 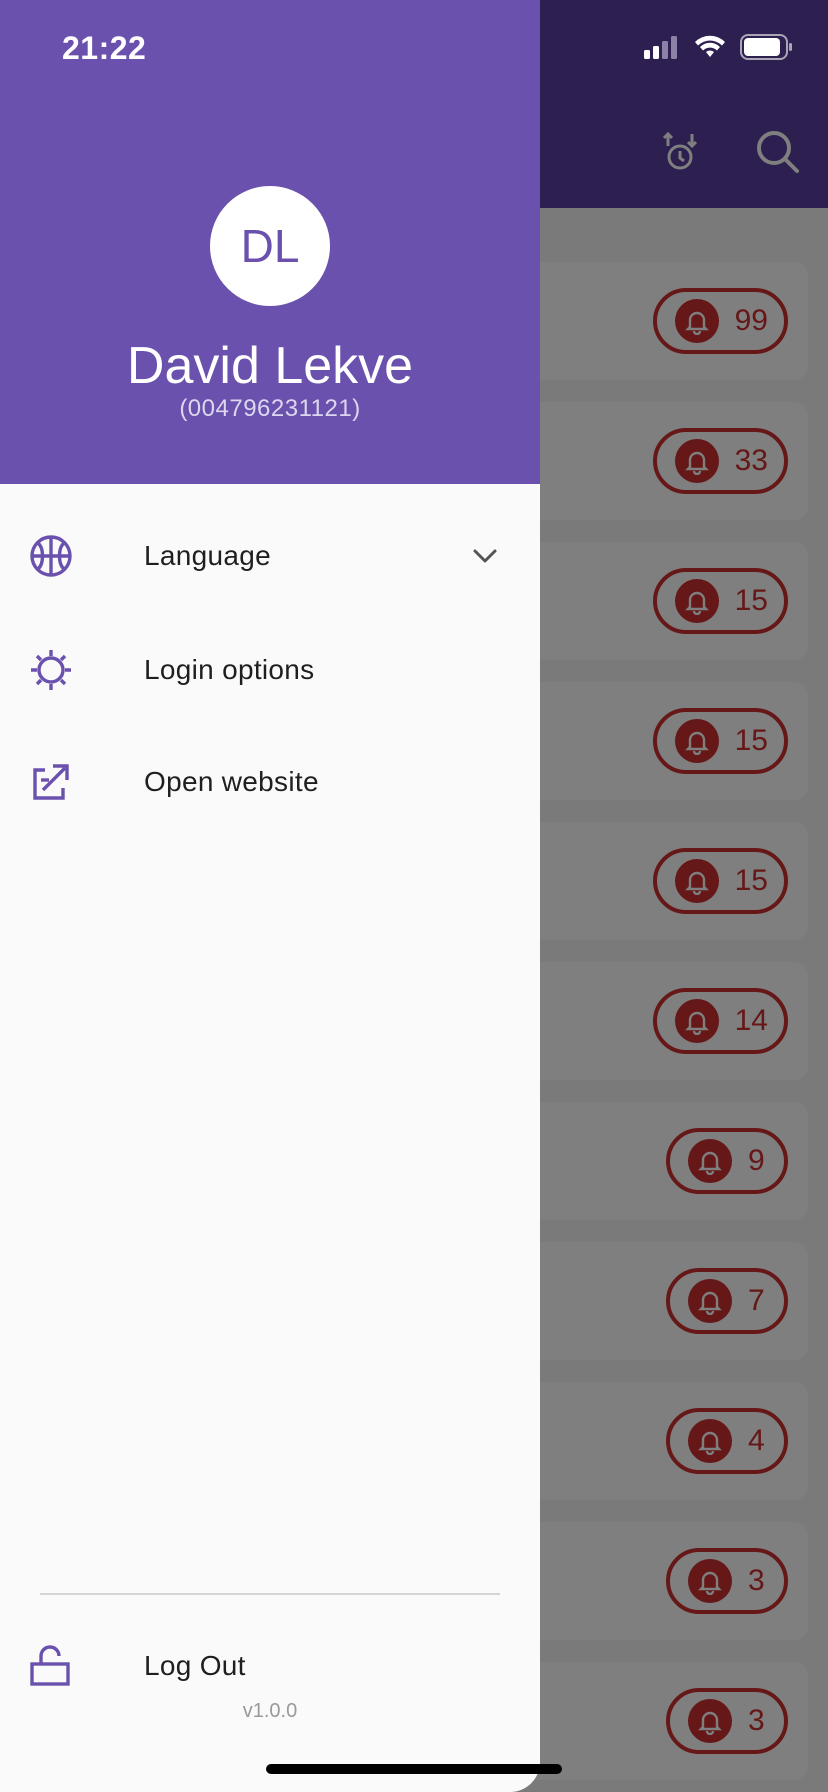 What do you see at coordinates (51, 1666) in the screenshot?
I see `lock-icon` at bounding box center [51, 1666].